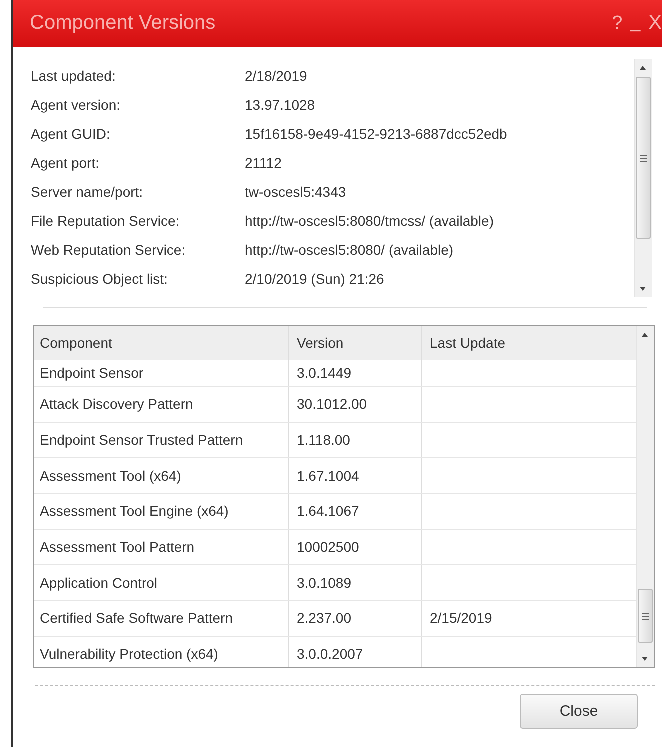 This screenshot has height=747, width=662. I want to click on table-cell: 1.118.00, so click(323, 440).